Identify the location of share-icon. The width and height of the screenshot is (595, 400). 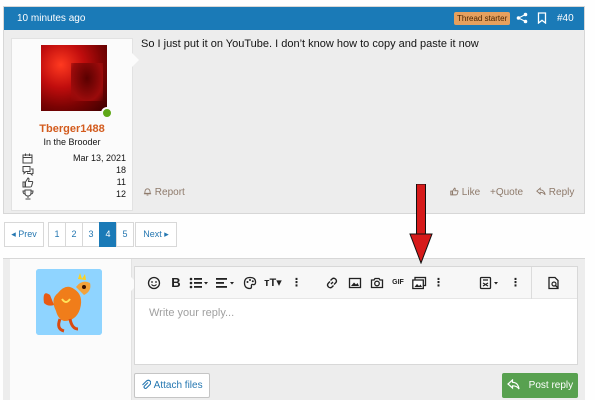
(522, 18).